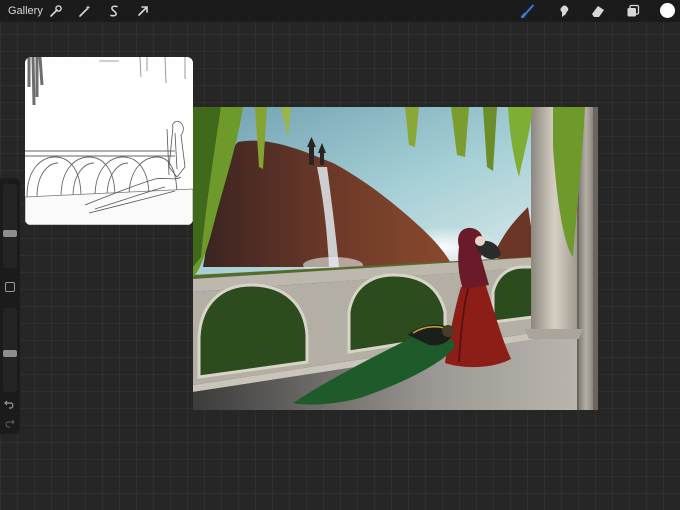 The height and width of the screenshot is (510, 680). I want to click on layers-button, so click(633, 11).